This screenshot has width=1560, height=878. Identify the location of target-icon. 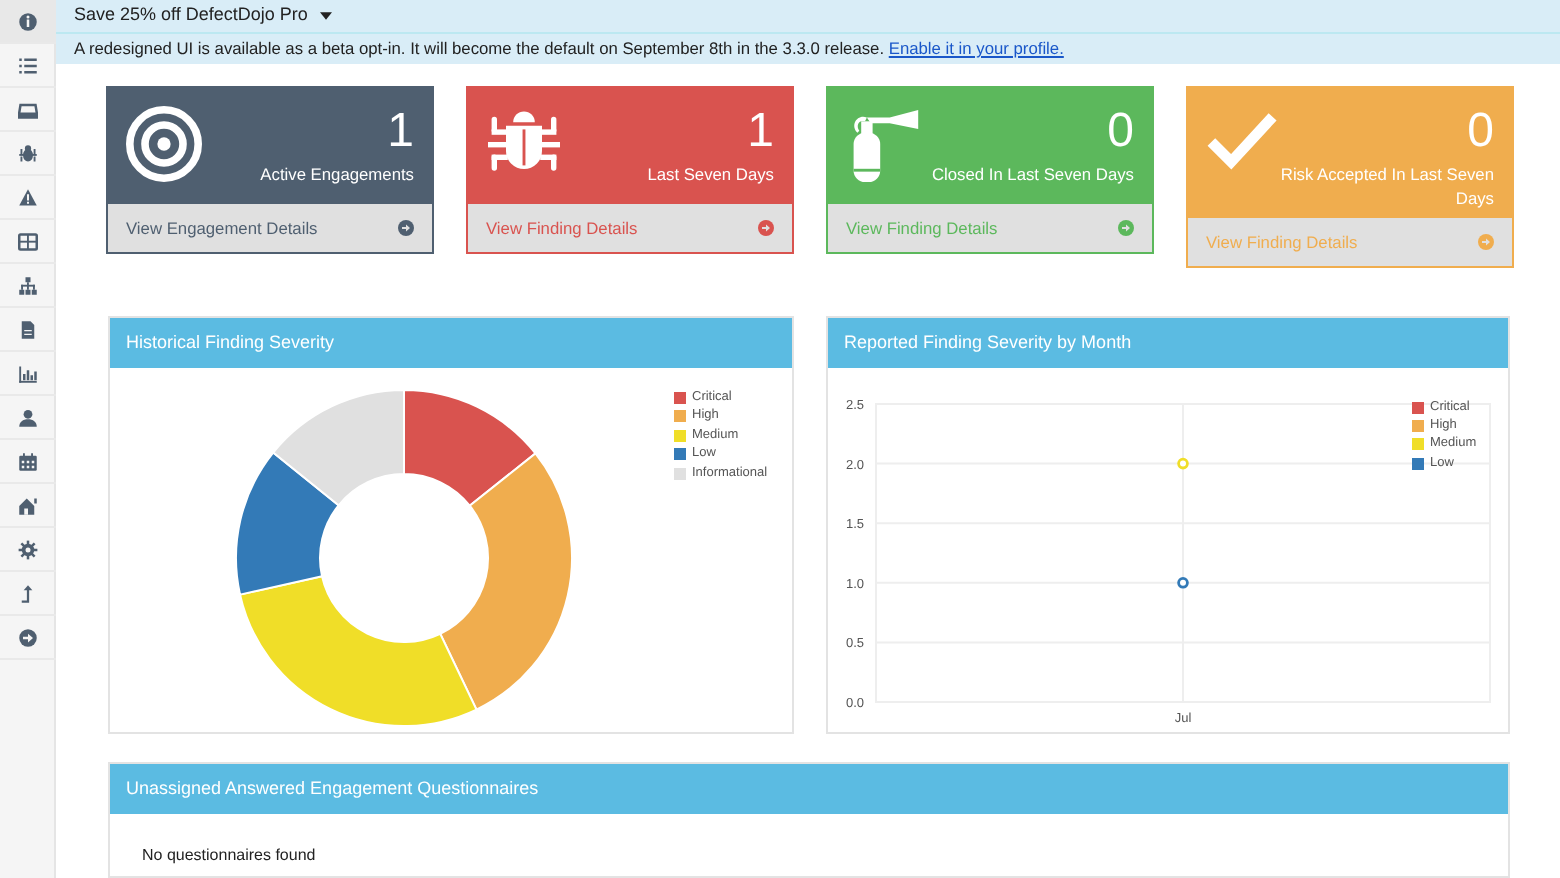
(164, 144).